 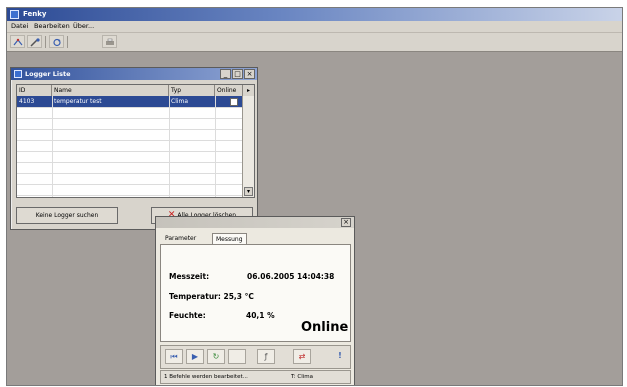 What do you see at coordinates (255, 222) in the screenshot?
I see `measurement-titlebar: ×` at bounding box center [255, 222].